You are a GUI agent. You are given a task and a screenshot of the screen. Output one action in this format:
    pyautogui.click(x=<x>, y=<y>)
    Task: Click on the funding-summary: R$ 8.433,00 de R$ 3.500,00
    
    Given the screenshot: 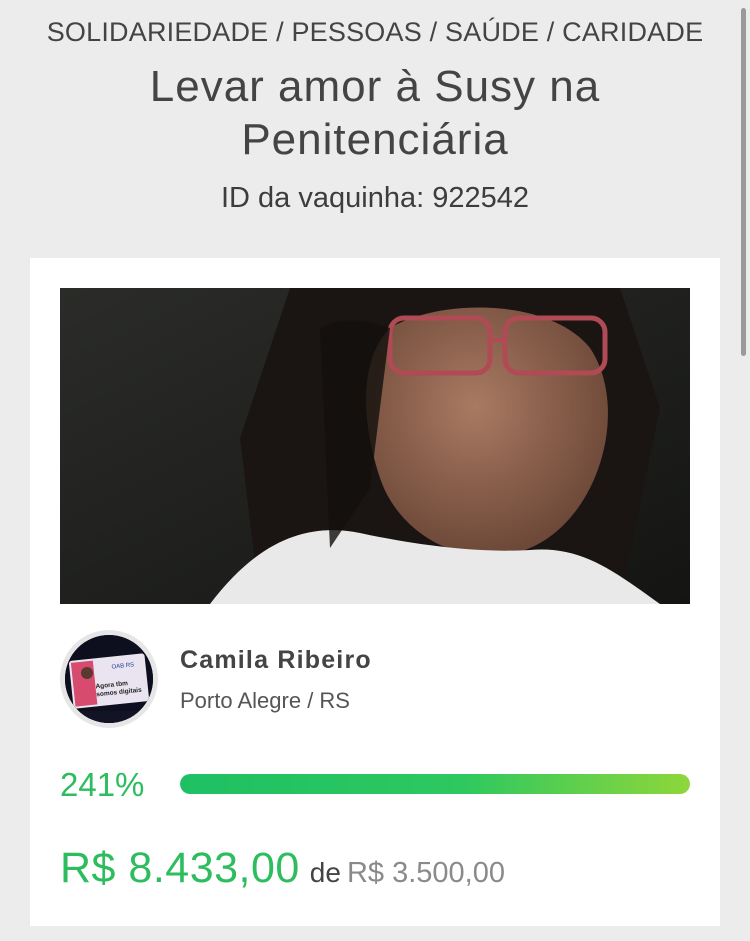 What is the action you would take?
    pyautogui.click(x=282, y=868)
    